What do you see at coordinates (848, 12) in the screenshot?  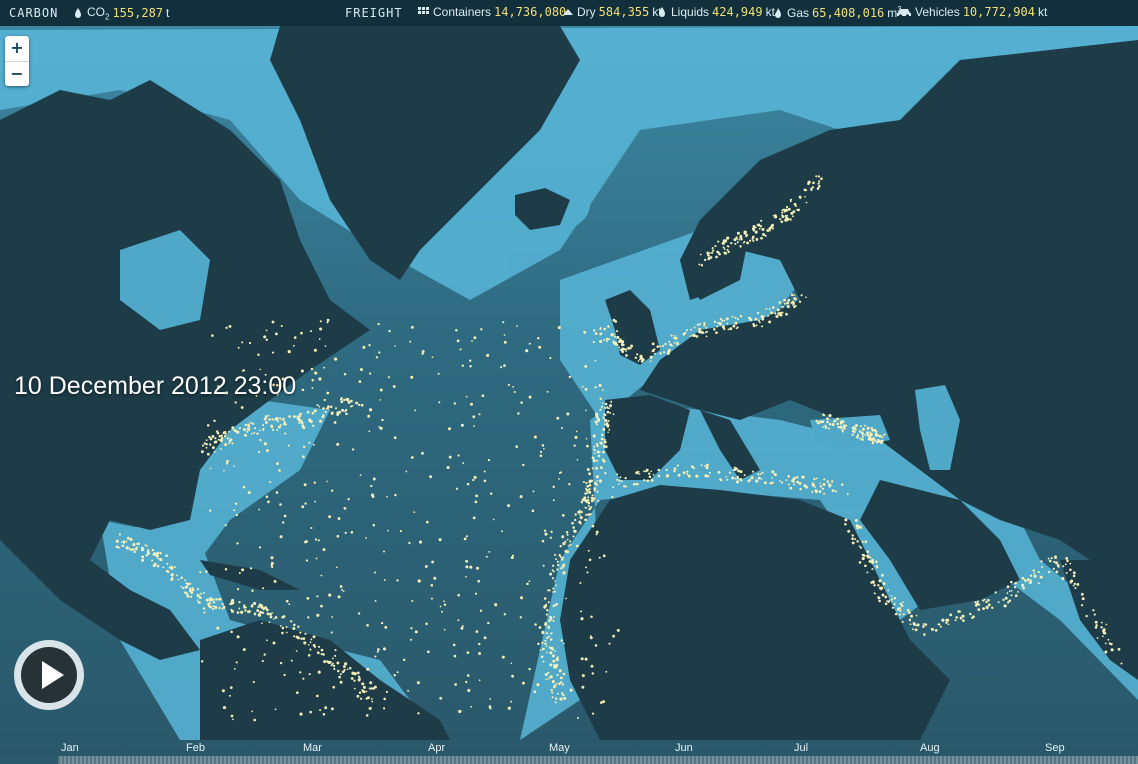 I see `gas-value: 65,408,016` at bounding box center [848, 12].